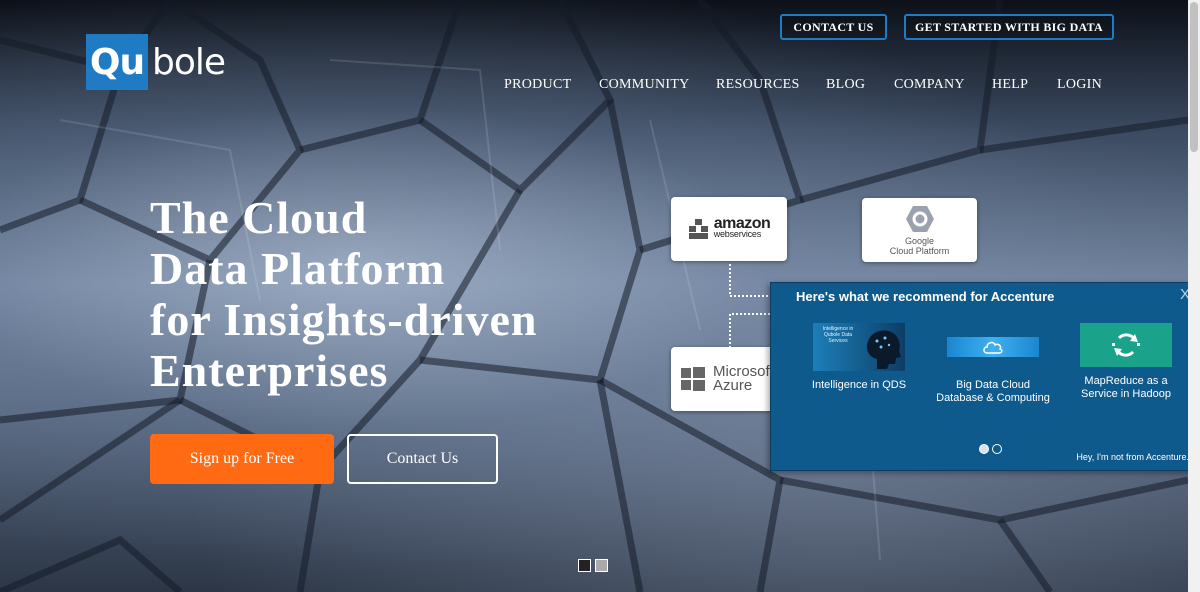 This screenshot has height=592, width=1200. What do you see at coordinates (919, 250) in the screenshot?
I see `gcp-line2: Cloud Platform` at bounding box center [919, 250].